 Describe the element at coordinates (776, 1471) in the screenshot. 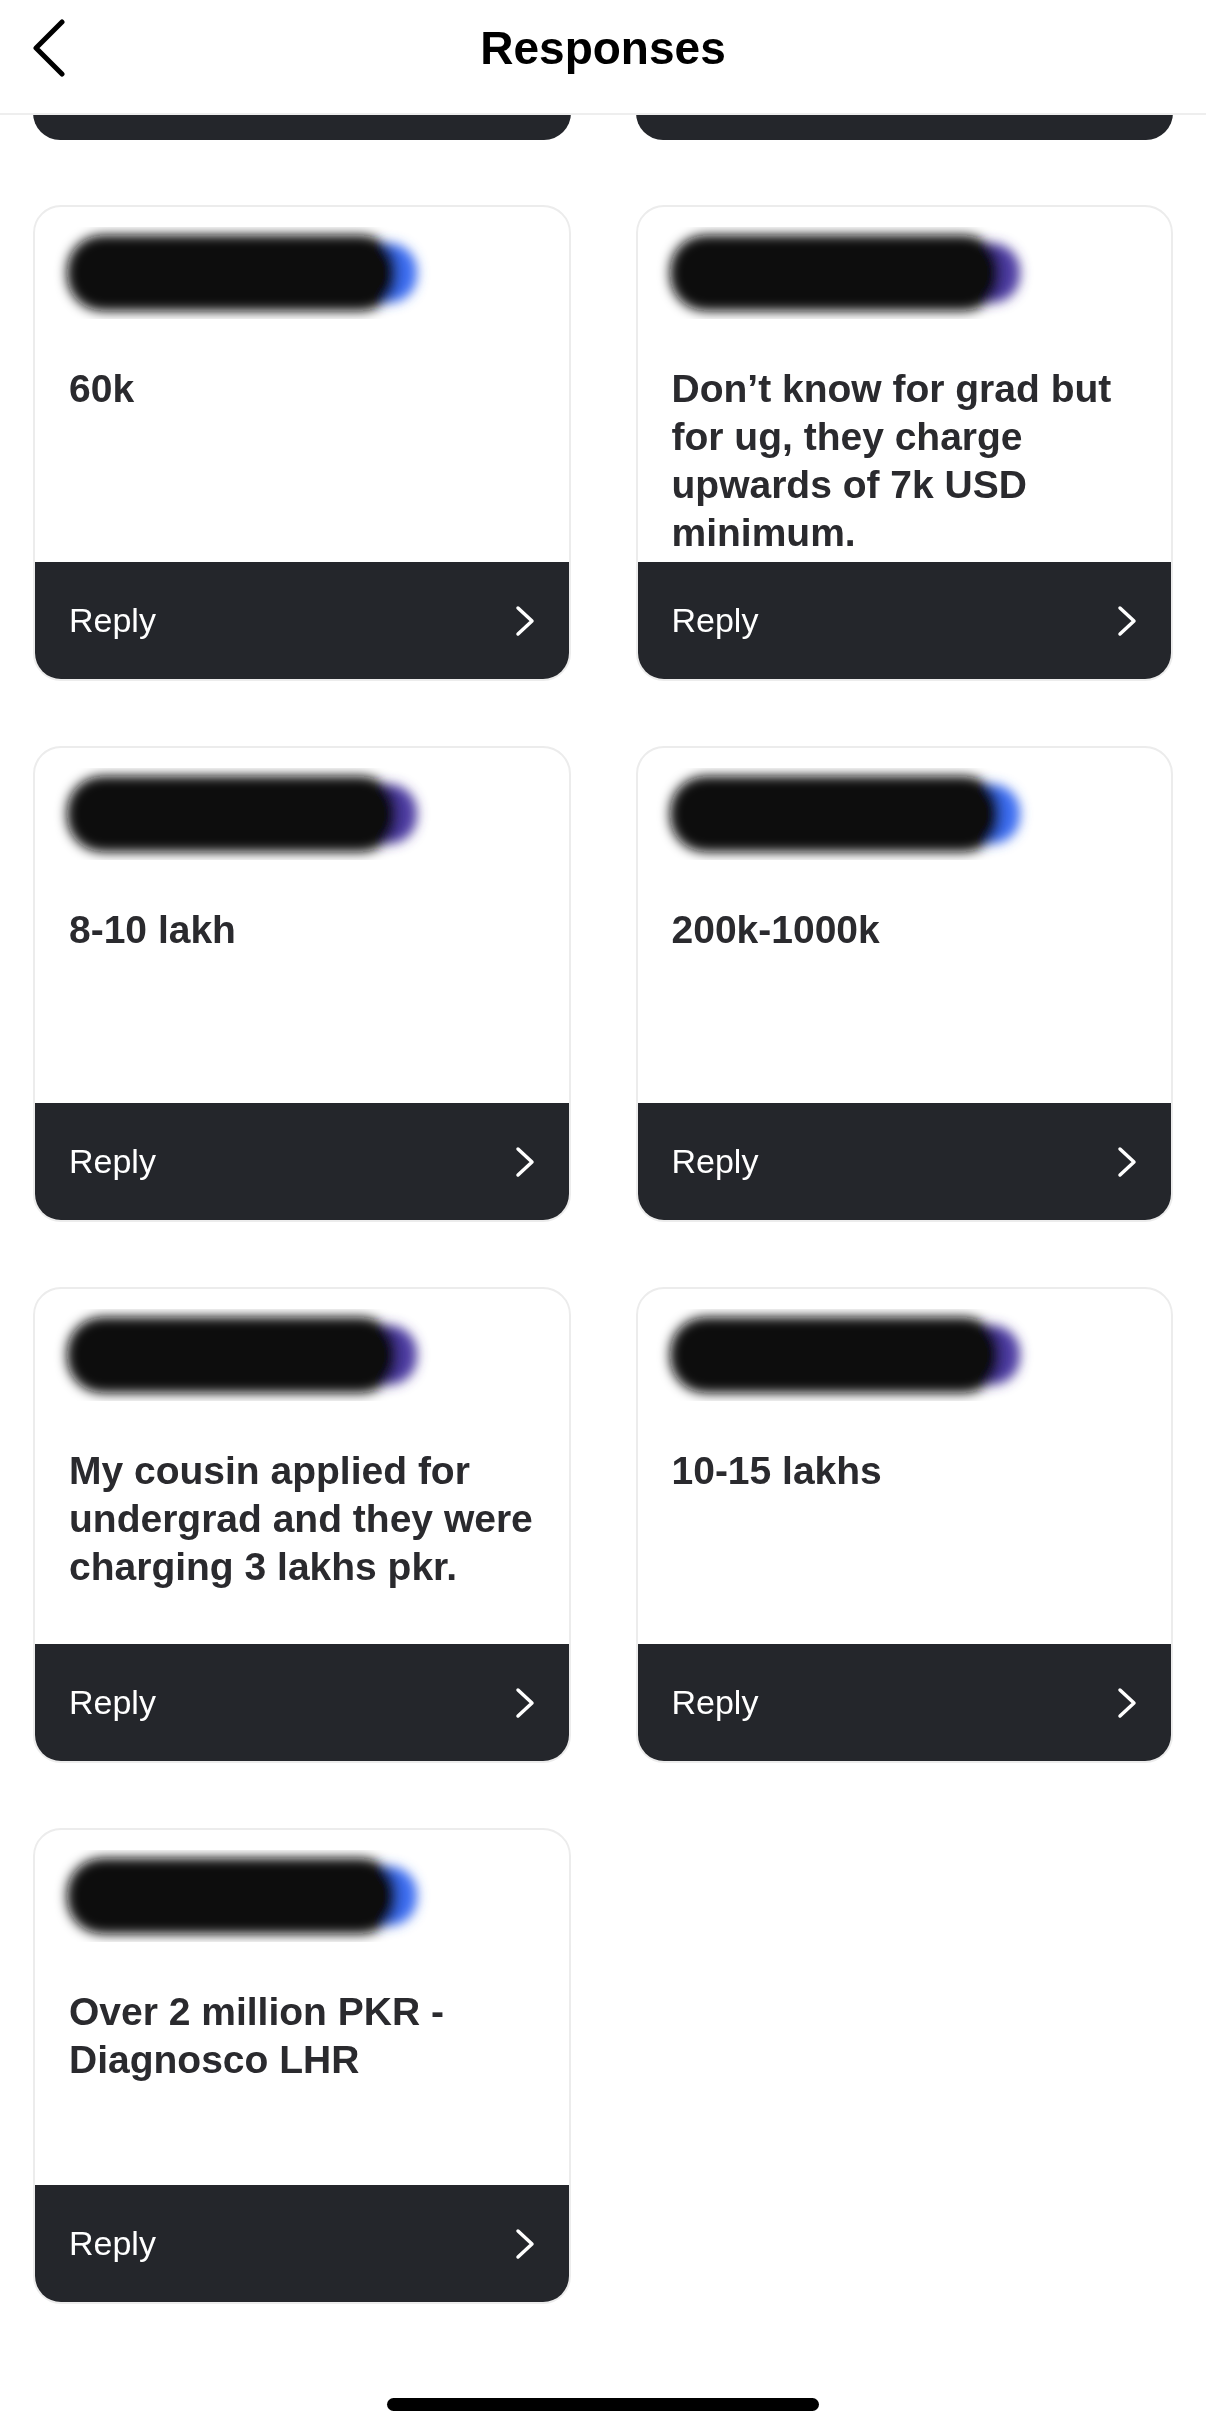

I see `response-text: 10-15 lakhs` at that location.